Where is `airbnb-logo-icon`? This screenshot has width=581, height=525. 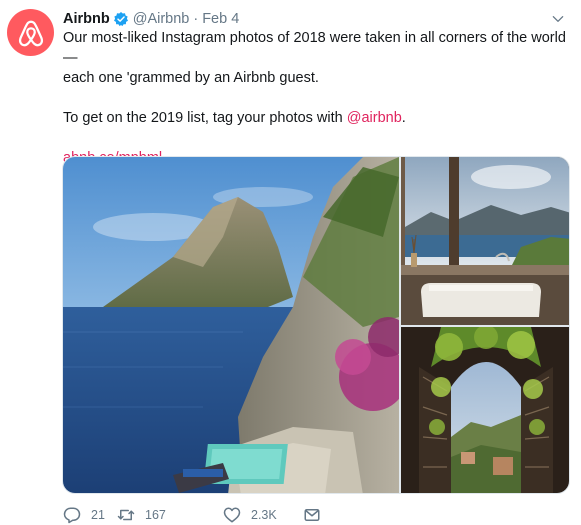 airbnb-logo-icon is located at coordinates (30, 33).